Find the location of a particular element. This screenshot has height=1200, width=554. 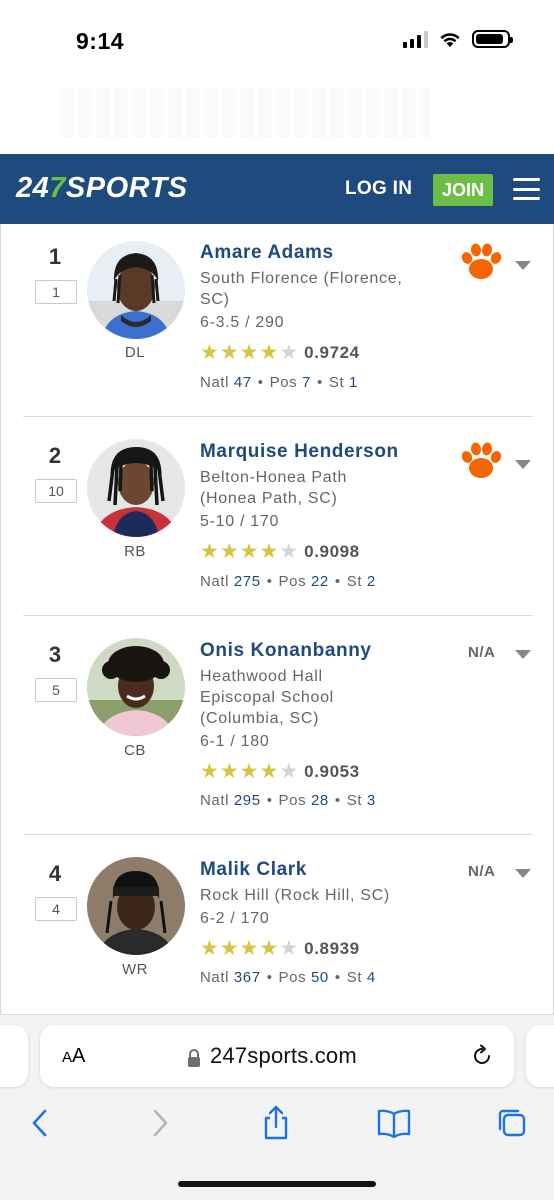

share-button is located at coordinates (276, 1123).